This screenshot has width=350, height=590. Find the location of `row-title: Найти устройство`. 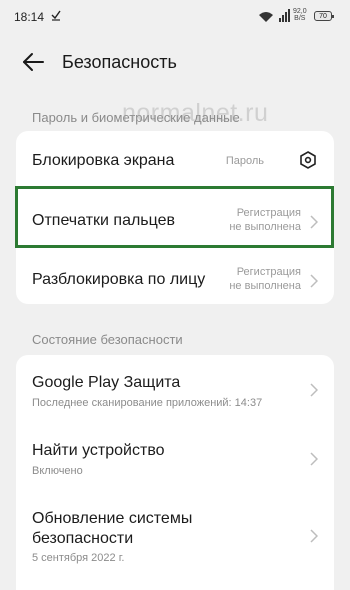

row-title: Найти устройство is located at coordinates (98, 450).